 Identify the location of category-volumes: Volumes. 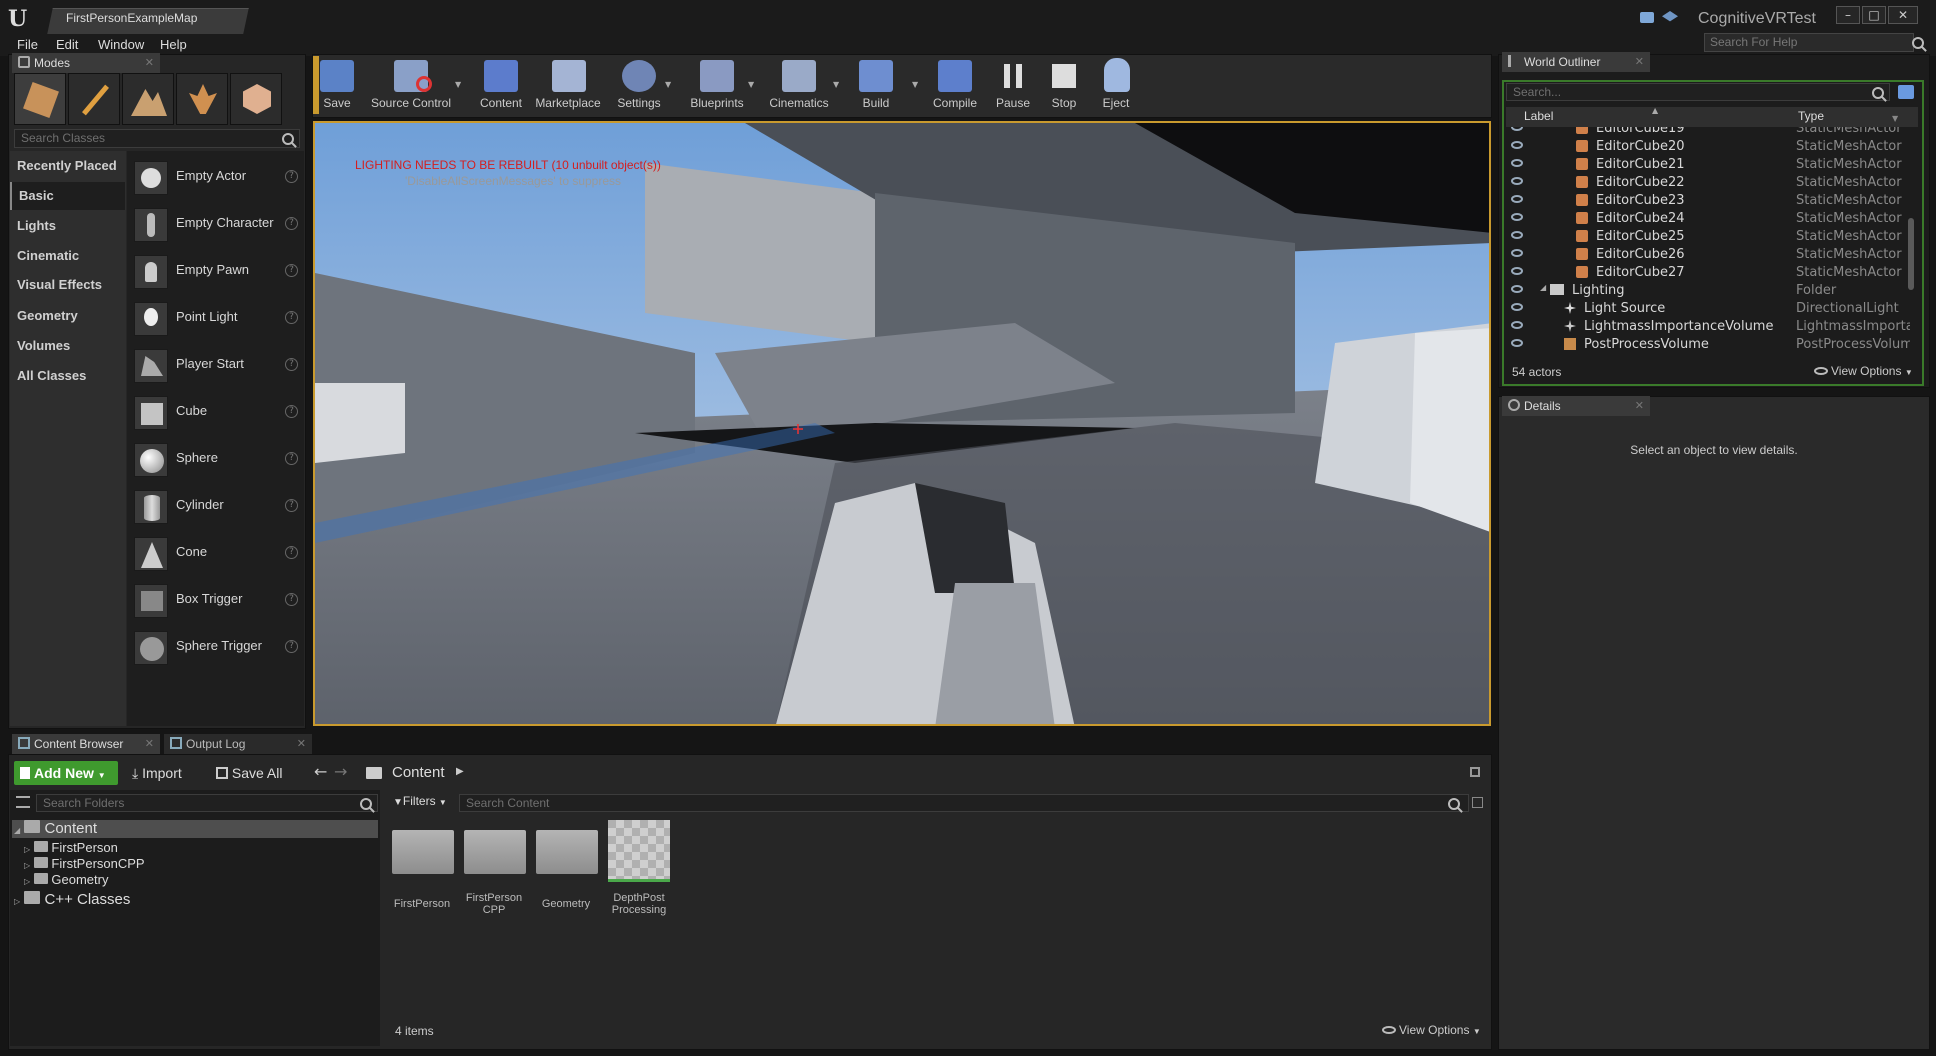
(67, 346).